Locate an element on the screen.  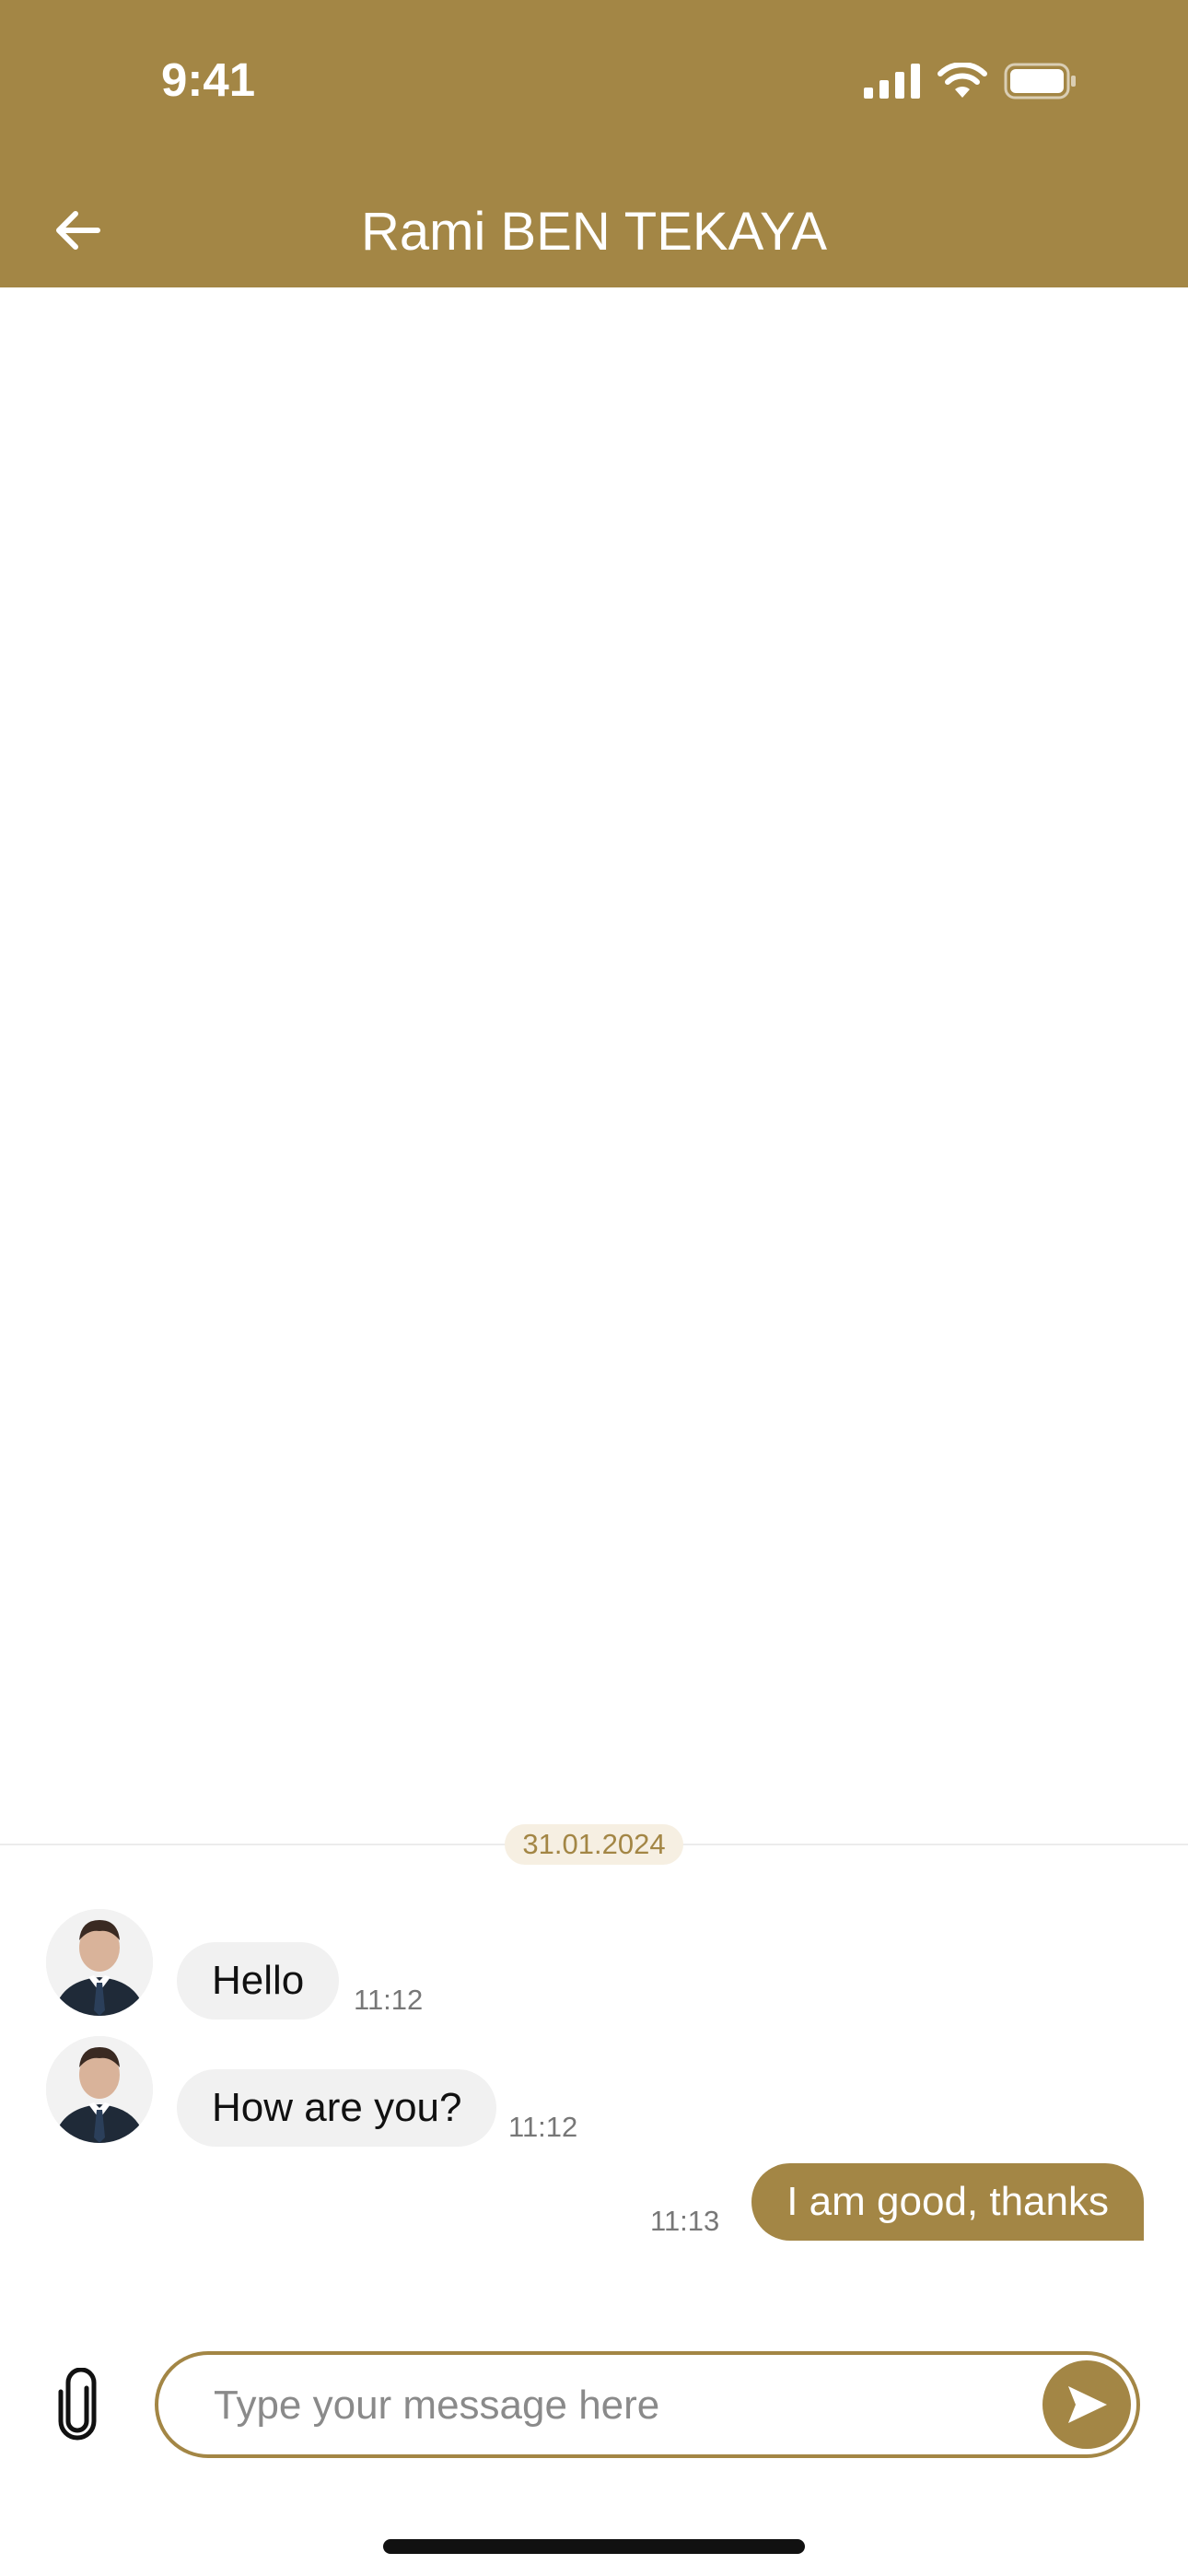
send-button is located at coordinates (1086, 2404).